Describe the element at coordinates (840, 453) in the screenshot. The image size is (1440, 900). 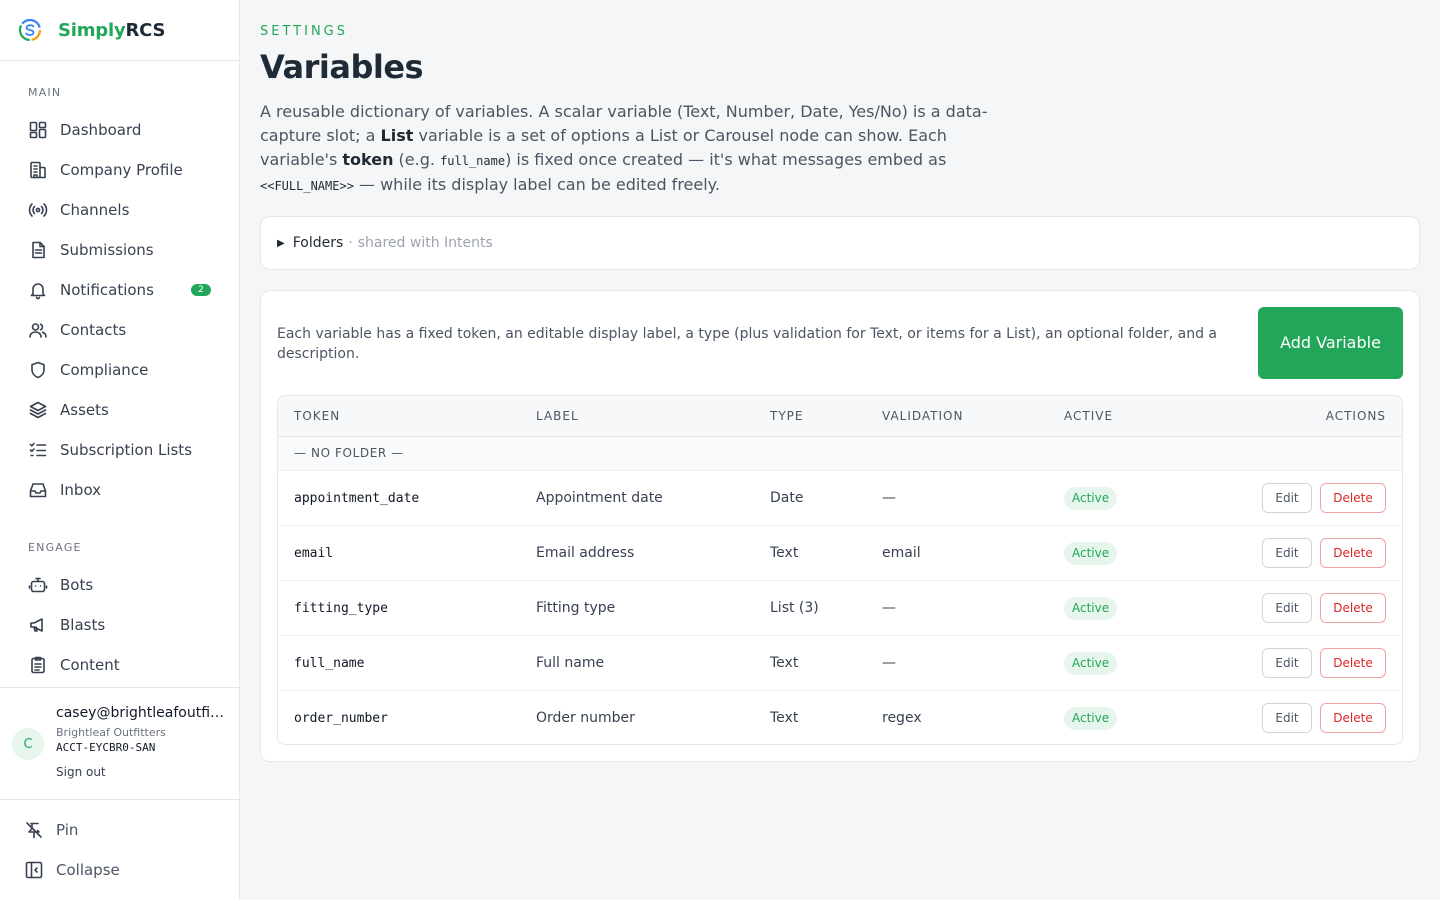
I see `folder-group-row: — NO FOLDER —` at that location.